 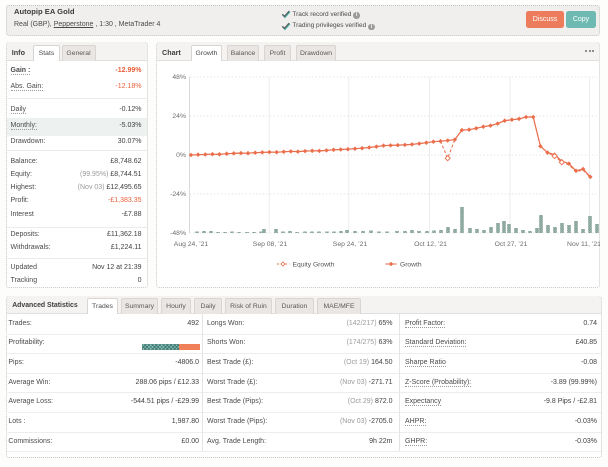 I want to click on svg-text: 48%, so click(x=179, y=77).